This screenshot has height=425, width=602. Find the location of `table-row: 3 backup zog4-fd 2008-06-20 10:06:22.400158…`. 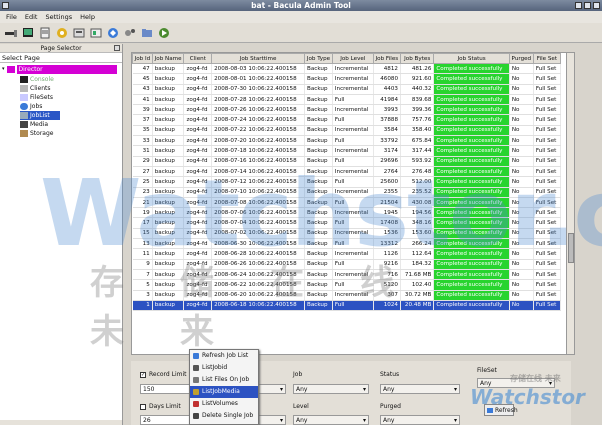

table-row: 3 backup zog4-fd 2008-06-20 10:06:22.400158… is located at coordinates (347, 295).